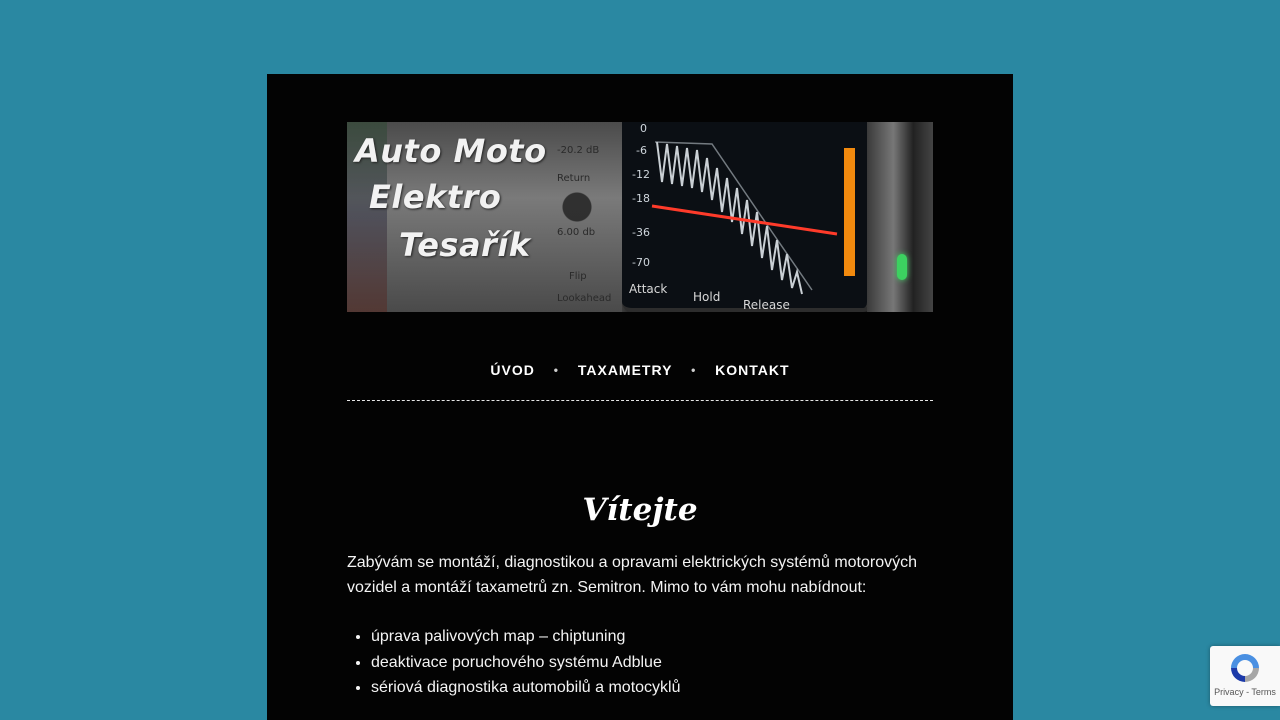 This screenshot has height=720, width=1280. I want to click on panel-label-release: Release, so click(766, 305).